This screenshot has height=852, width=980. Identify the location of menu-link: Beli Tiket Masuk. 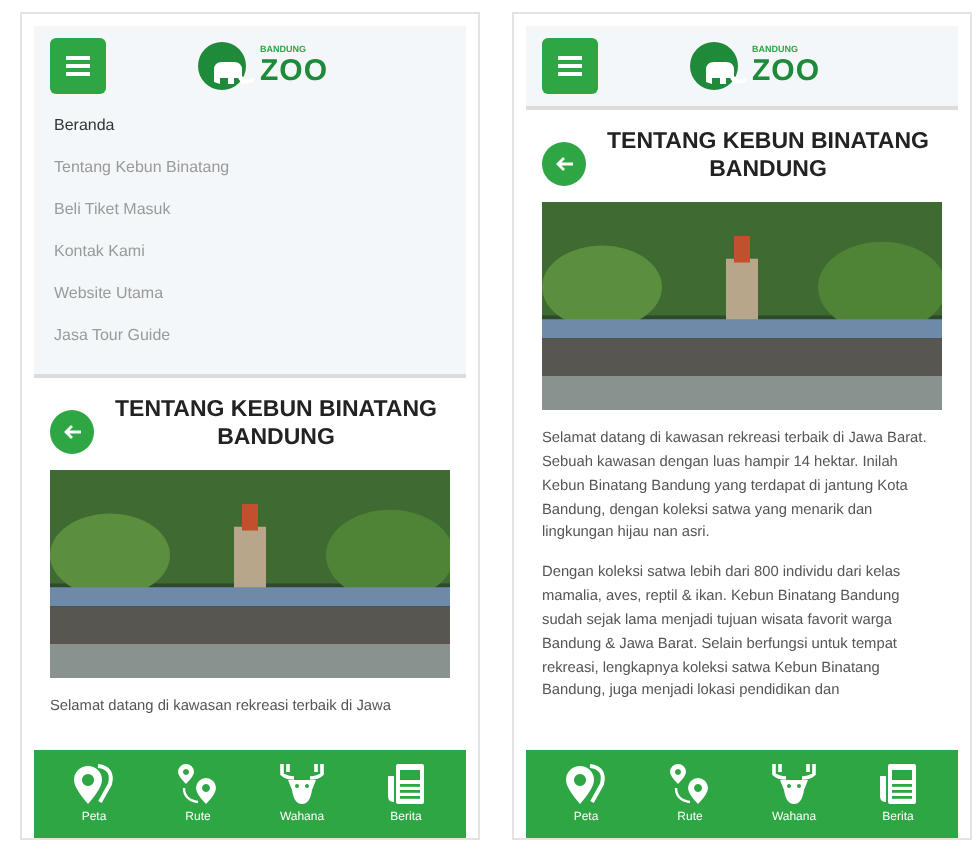
(250, 211).